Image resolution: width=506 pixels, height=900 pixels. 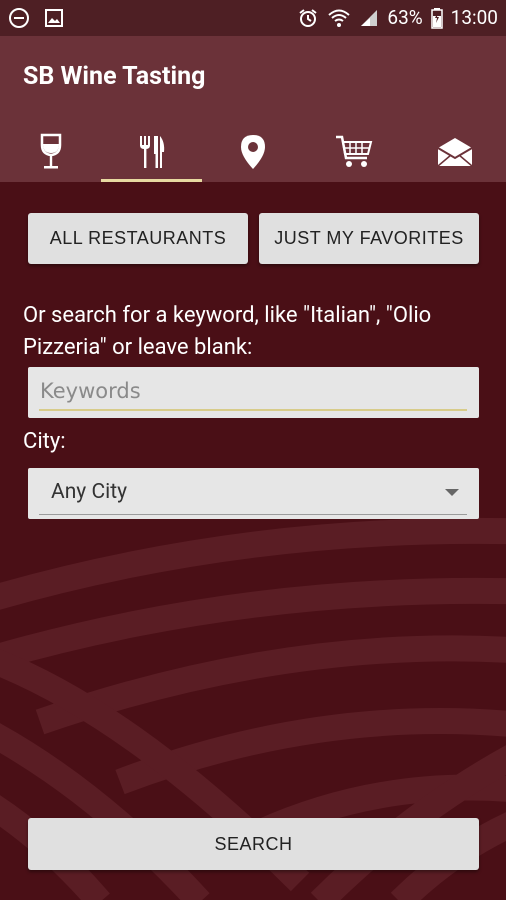 I want to click on tab-wines, so click(x=50, y=152).